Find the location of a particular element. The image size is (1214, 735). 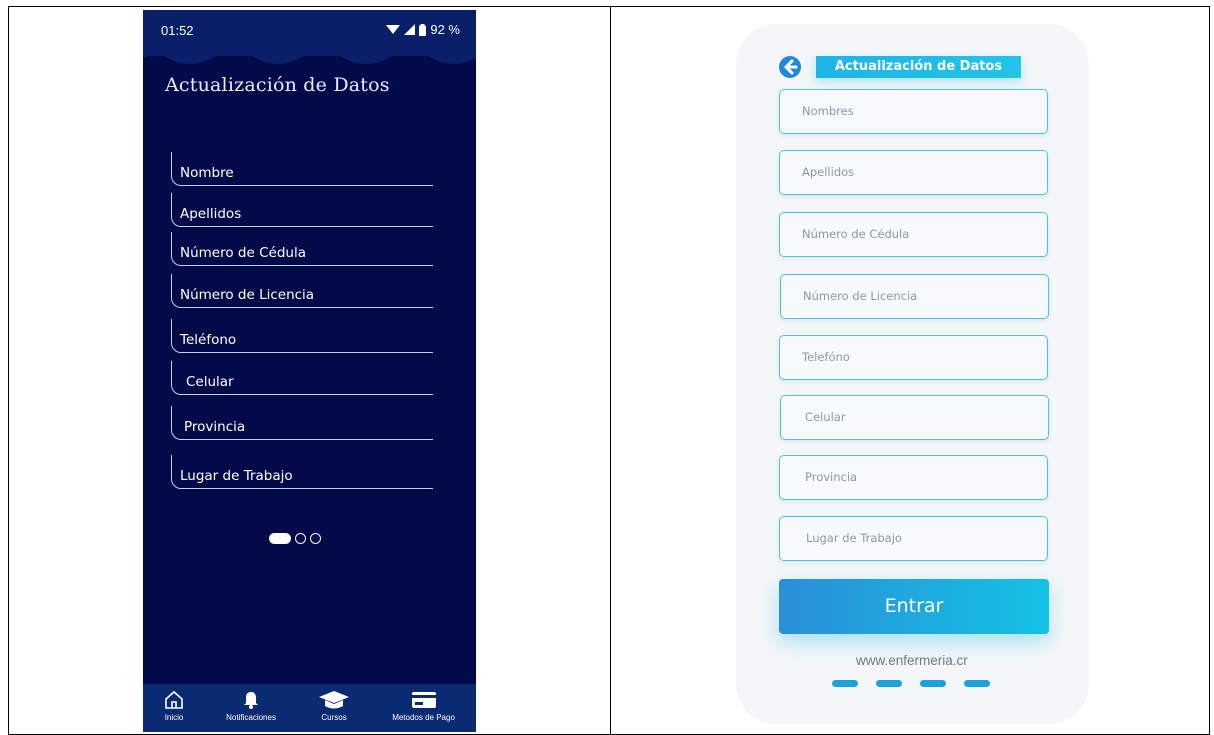

nav-label: Cursos is located at coordinates (334, 717).